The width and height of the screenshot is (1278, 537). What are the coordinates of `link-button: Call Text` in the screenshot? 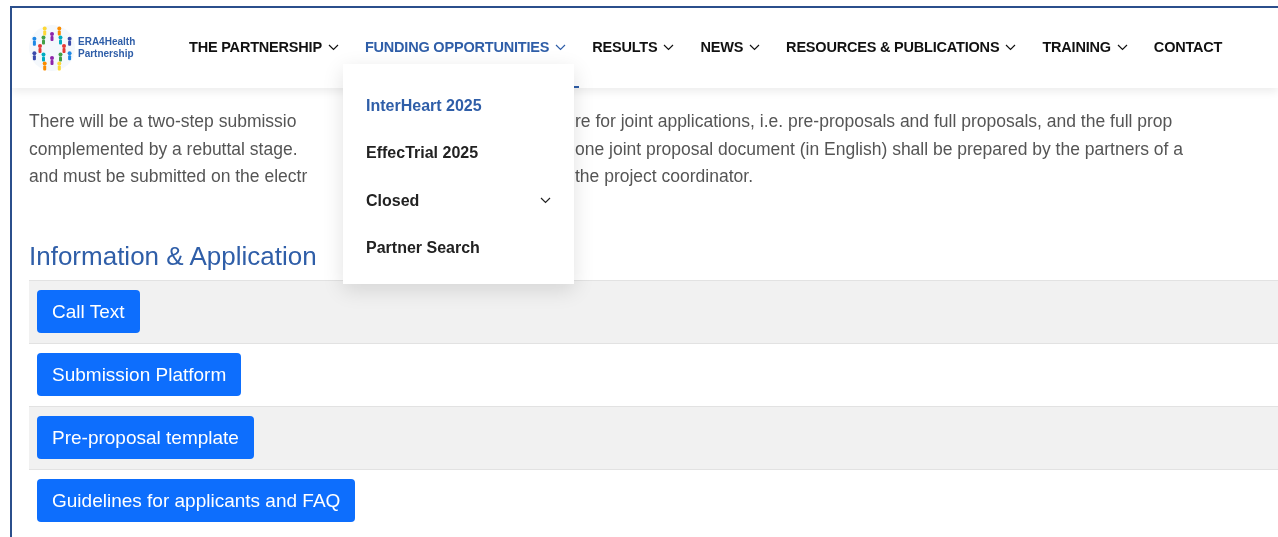 It's located at (88, 311).